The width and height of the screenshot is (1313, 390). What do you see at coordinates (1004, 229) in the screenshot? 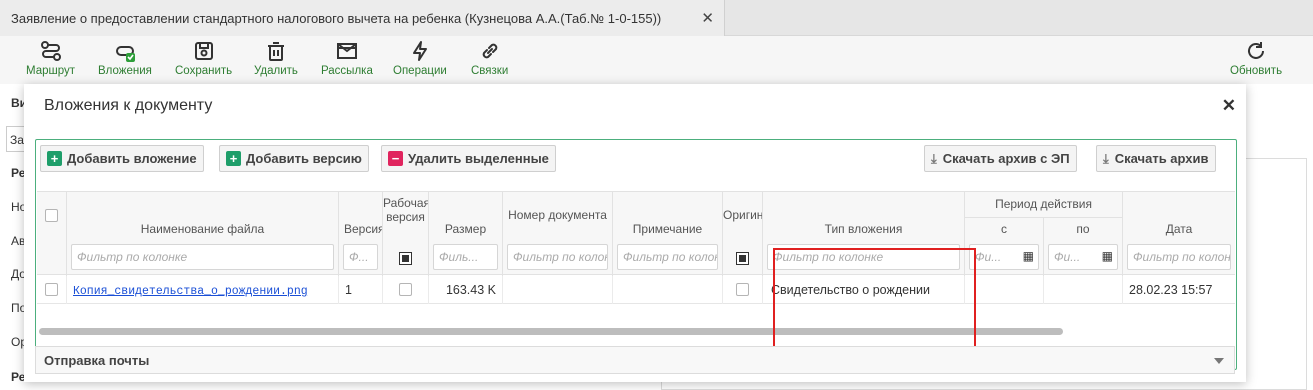
I see `column-from-label: с` at bounding box center [1004, 229].